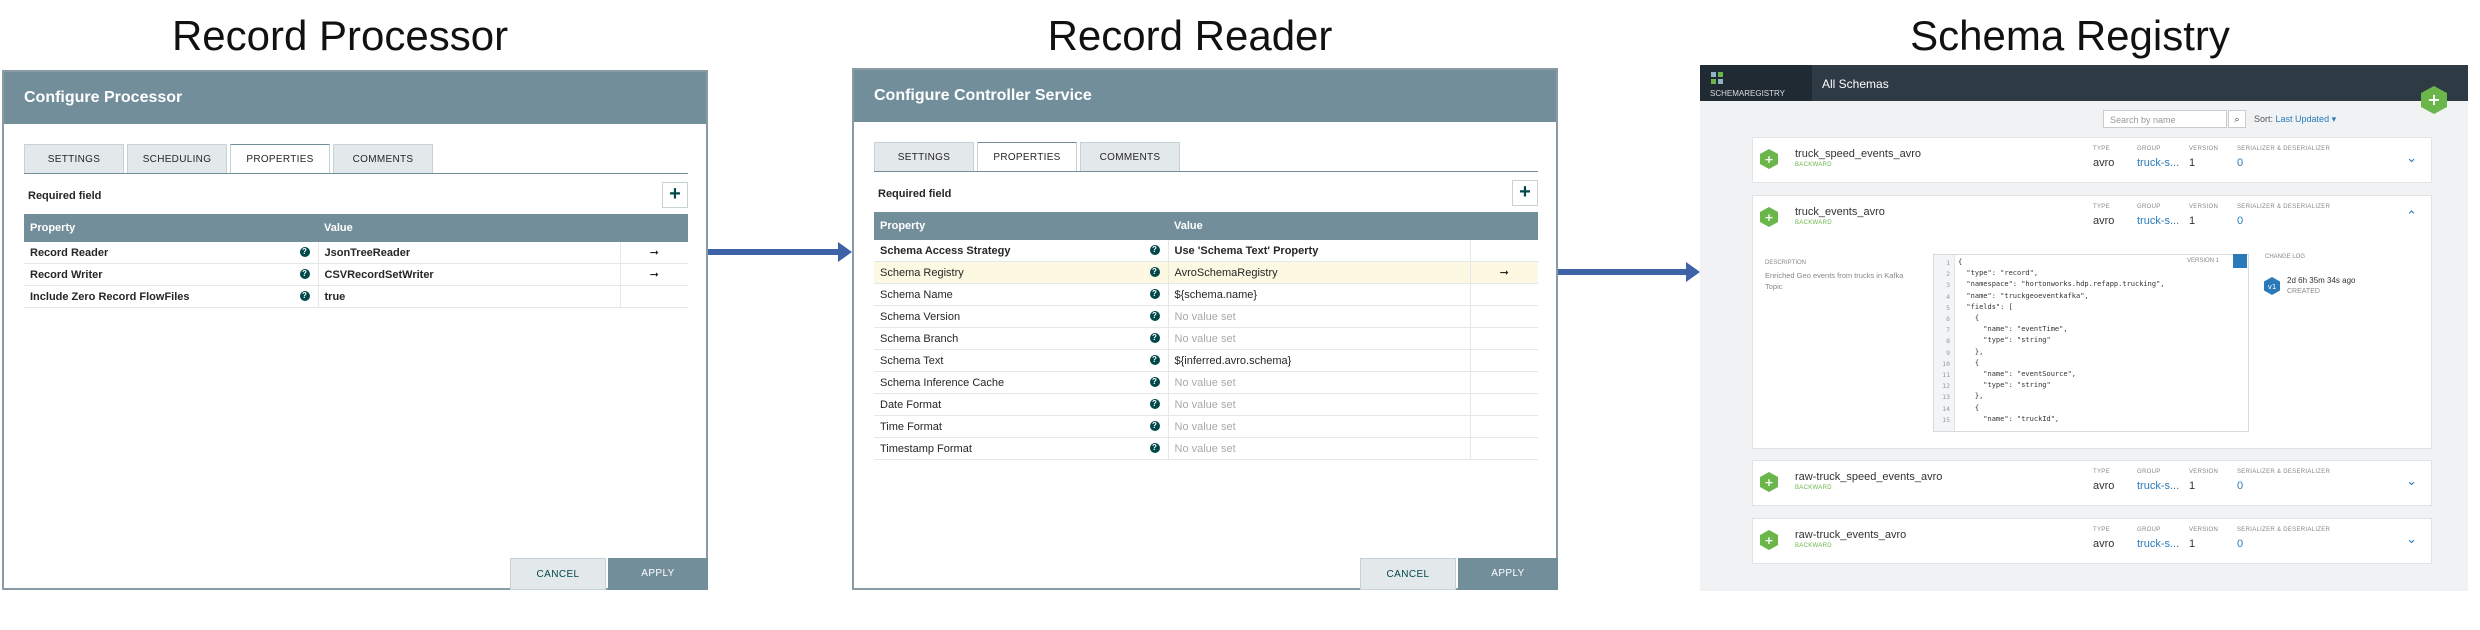 Image resolution: width=2480 pixels, height=630 pixels. What do you see at coordinates (1850, 535) in the screenshot?
I see `schema-name: raw-truck_events_avro` at bounding box center [1850, 535].